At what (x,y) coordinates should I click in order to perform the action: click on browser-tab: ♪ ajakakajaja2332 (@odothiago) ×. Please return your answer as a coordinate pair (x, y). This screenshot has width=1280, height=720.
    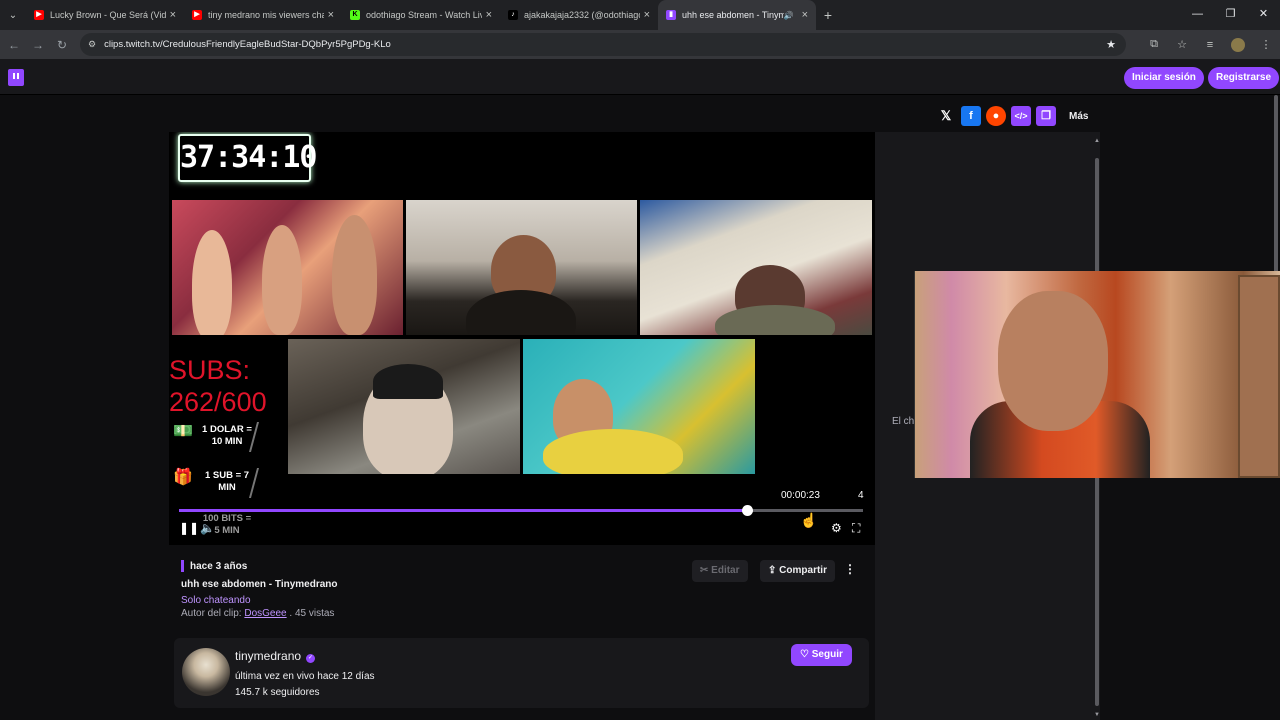
    Looking at the image, I should click on (579, 15).